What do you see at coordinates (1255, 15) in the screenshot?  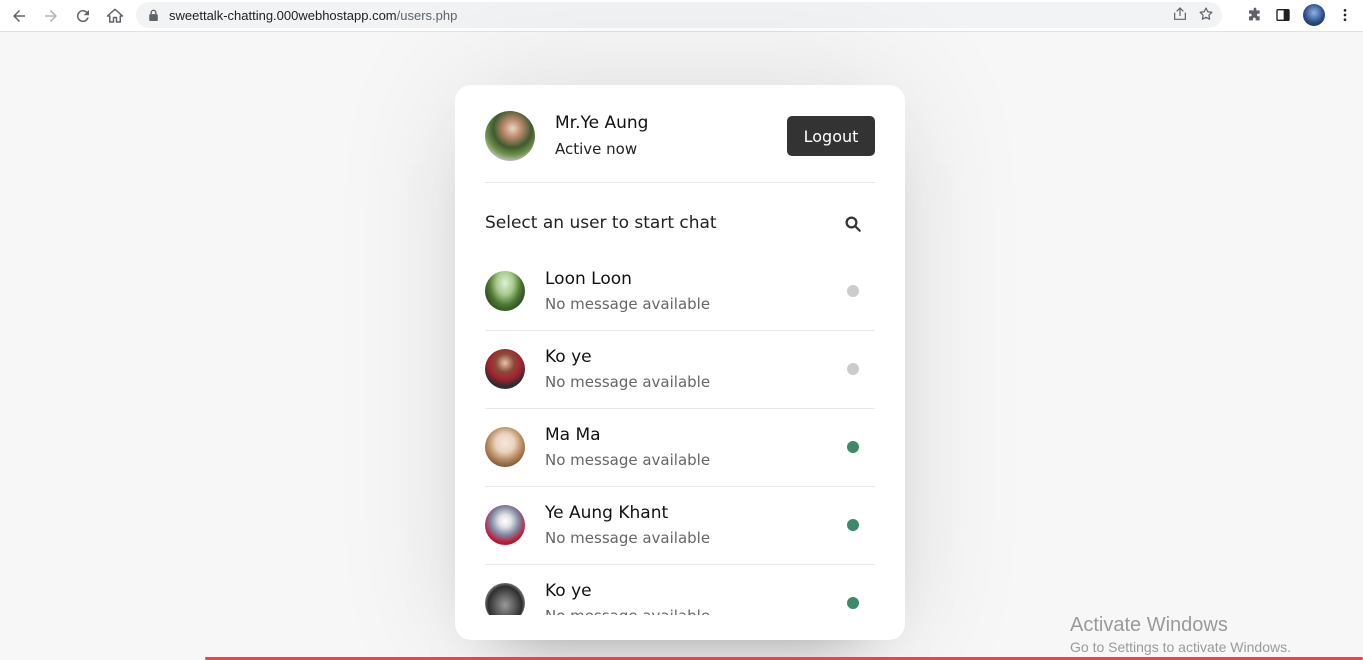 I see `extensions-puzzle-icon` at bounding box center [1255, 15].